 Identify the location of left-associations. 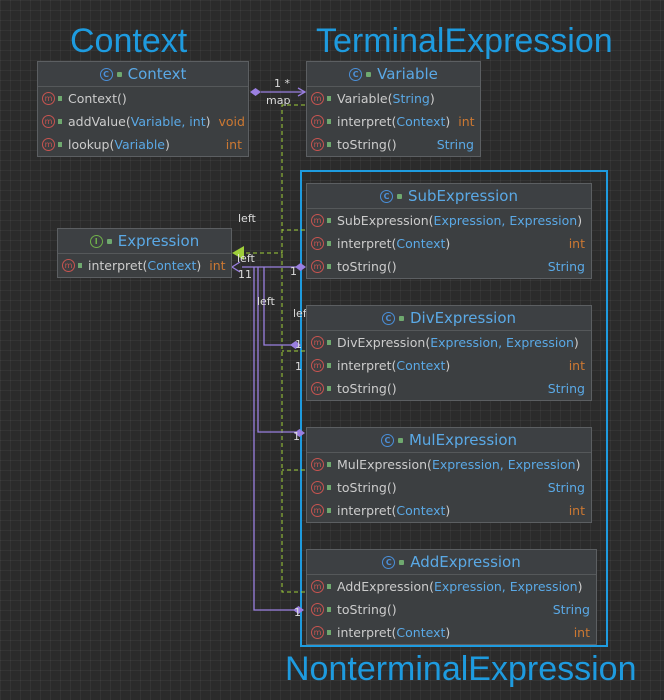
(269, 438).